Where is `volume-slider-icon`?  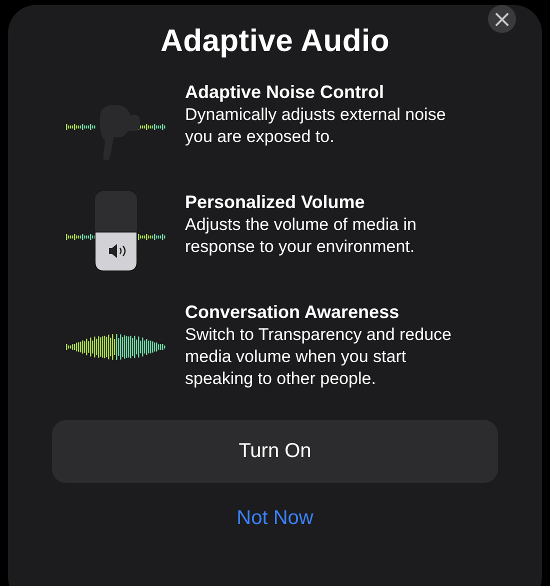
volume-slider-icon is located at coordinates (116, 231).